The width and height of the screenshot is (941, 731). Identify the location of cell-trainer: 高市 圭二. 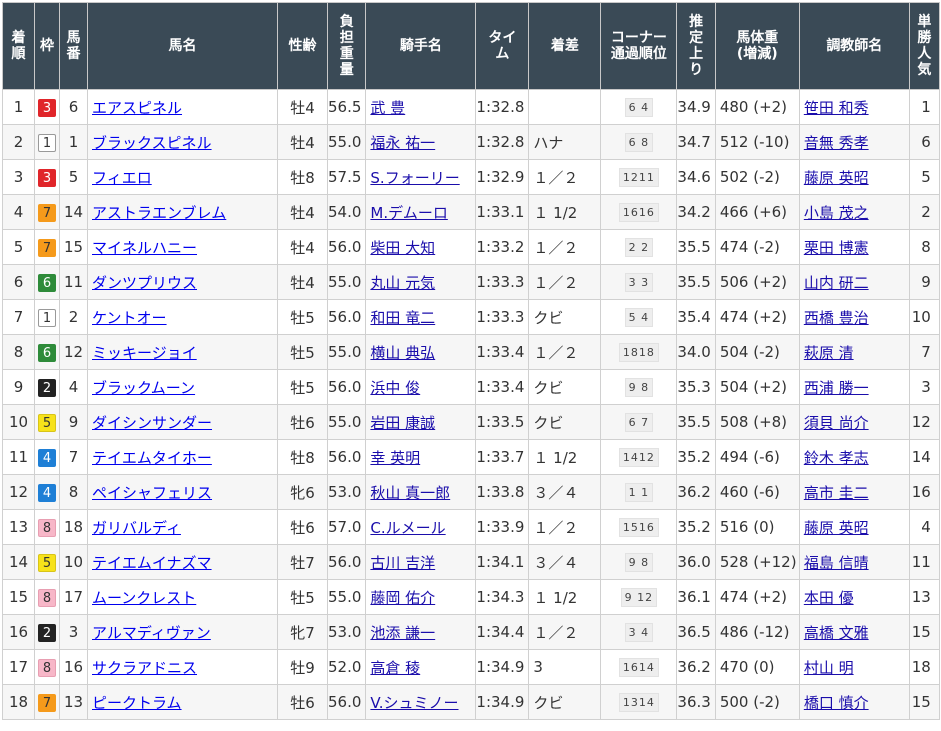
(854, 492).